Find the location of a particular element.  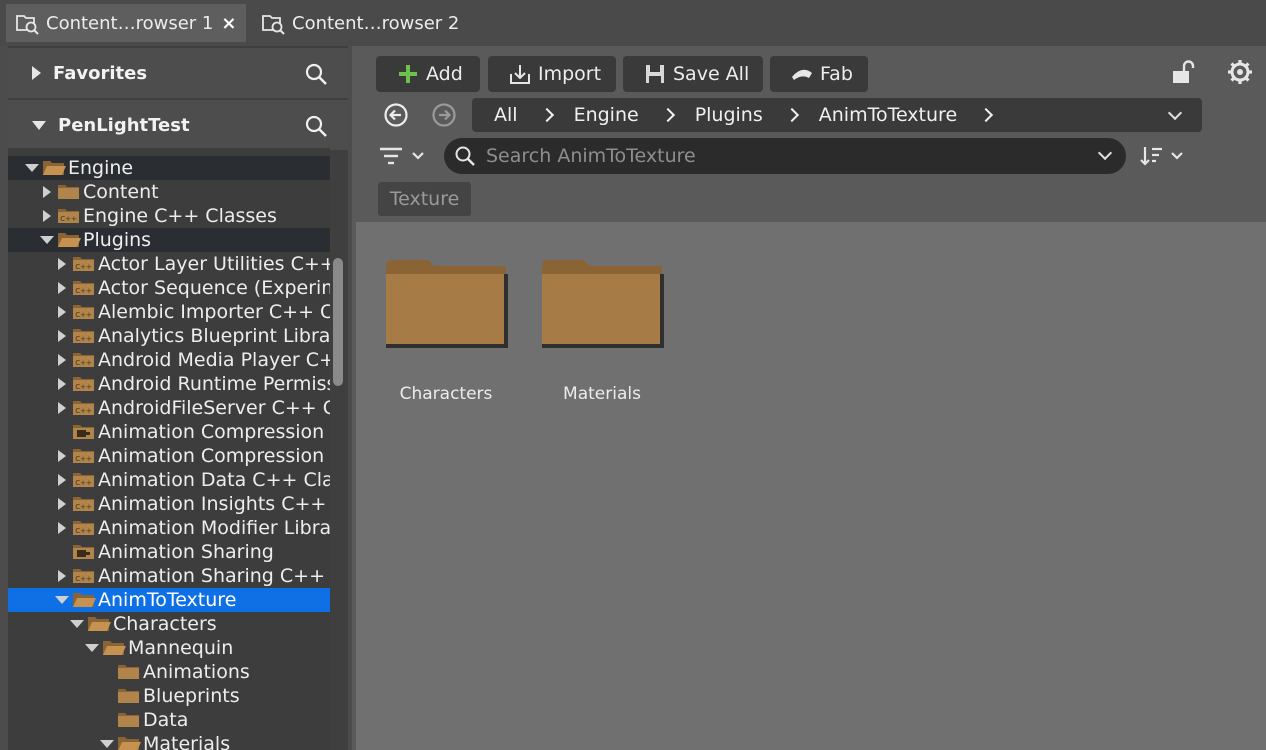

tree-item: Characters is located at coordinates (169, 624).